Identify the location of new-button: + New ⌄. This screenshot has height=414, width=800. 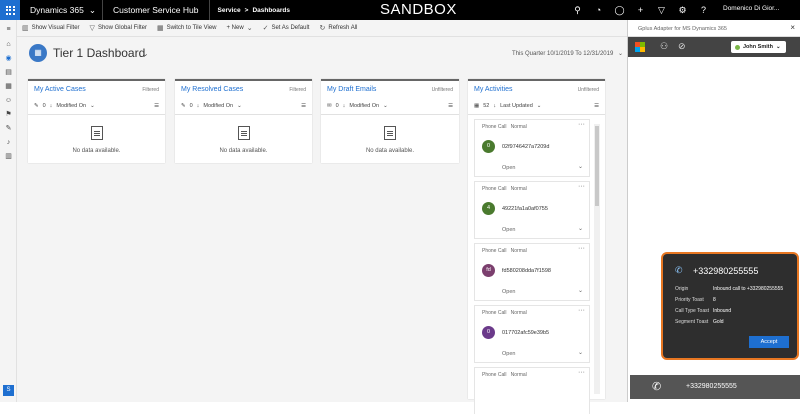
(240, 28).